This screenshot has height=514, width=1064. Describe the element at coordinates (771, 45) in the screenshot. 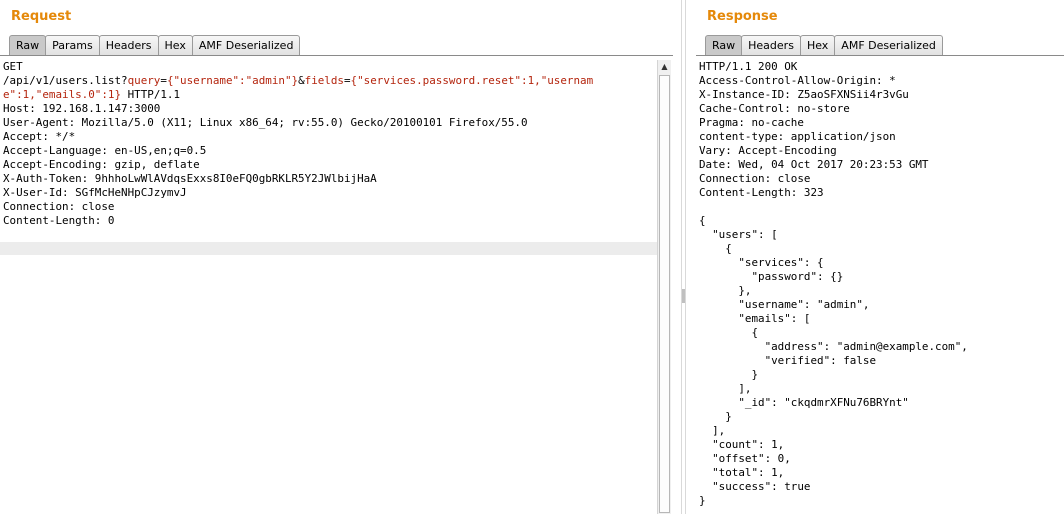

I see `response-tab-headers: Headers` at that location.